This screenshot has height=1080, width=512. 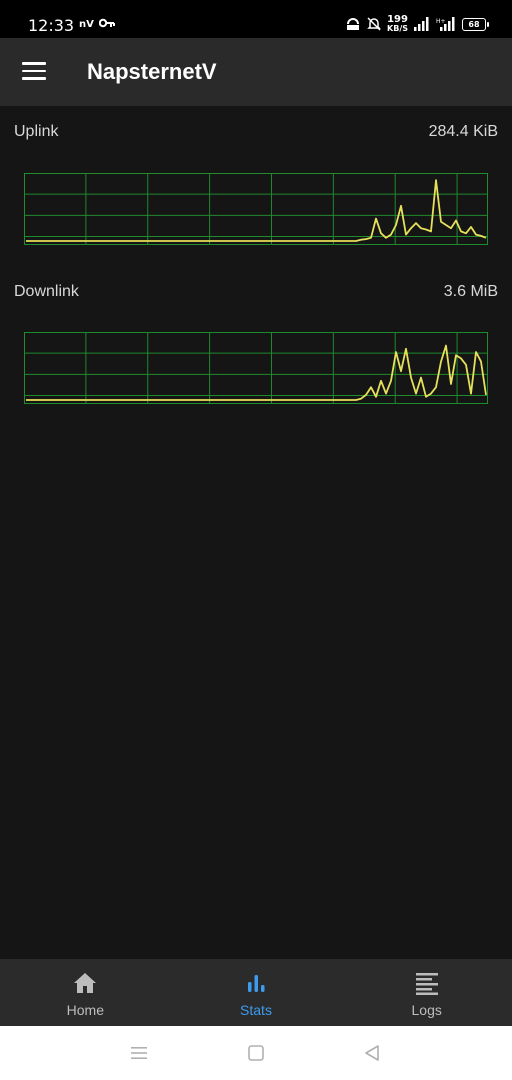 What do you see at coordinates (256, 72) in the screenshot?
I see `app-bar: NapsternetV` at bounding box center [256, 72].